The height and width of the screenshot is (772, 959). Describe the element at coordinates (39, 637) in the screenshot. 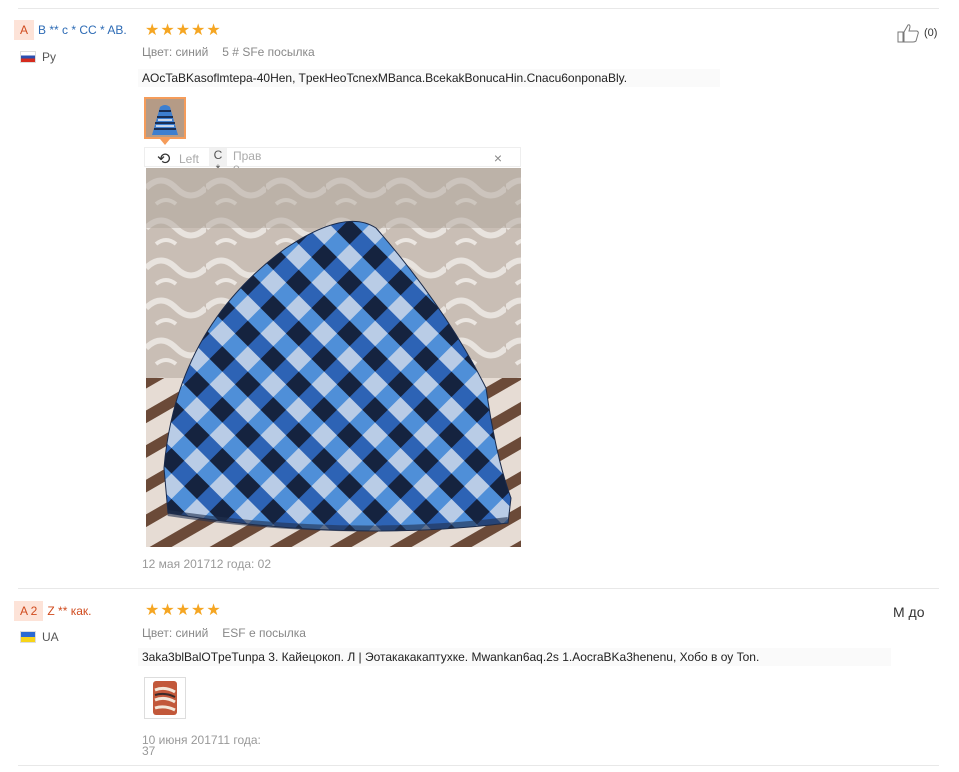

I see `reviewer-country: UA` at that location.